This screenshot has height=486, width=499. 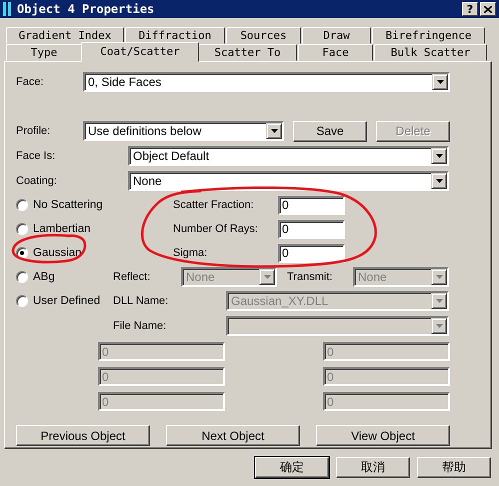 What do you see at coordinates (263, 35) in the screenshot?
I see `tab: Sources` at bounding box center [263, 35].